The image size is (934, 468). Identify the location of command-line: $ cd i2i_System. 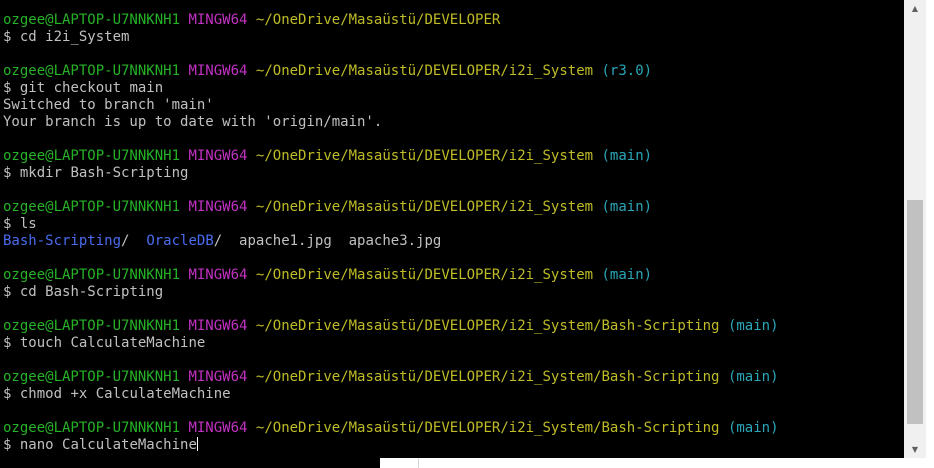
(391, 37).